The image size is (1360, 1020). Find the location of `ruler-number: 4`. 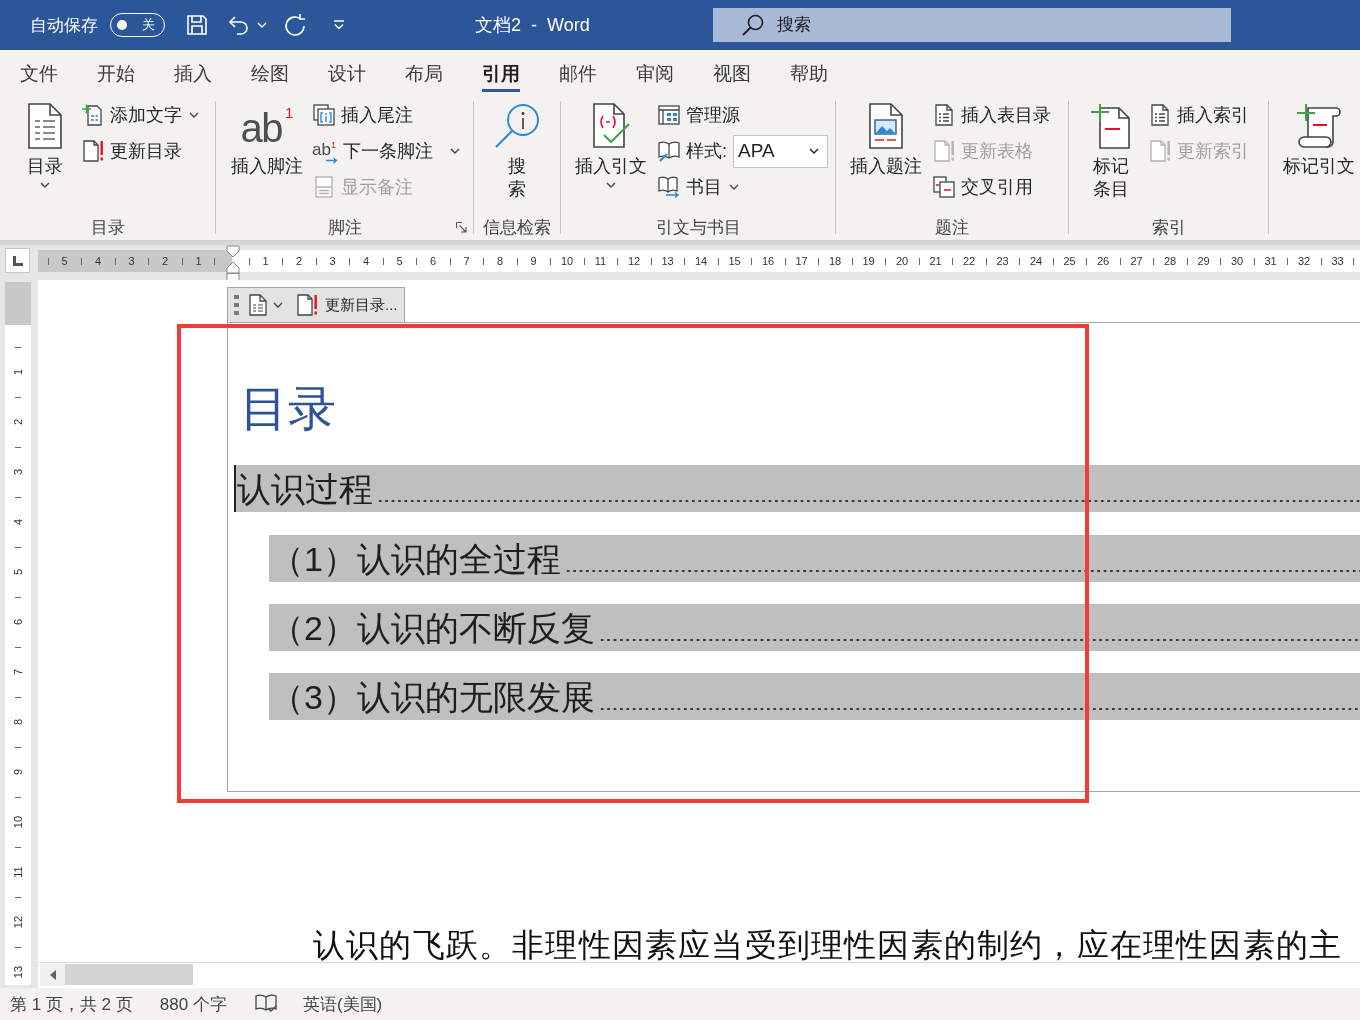

ruler-number: 4 is located at coordinates (18, 522).